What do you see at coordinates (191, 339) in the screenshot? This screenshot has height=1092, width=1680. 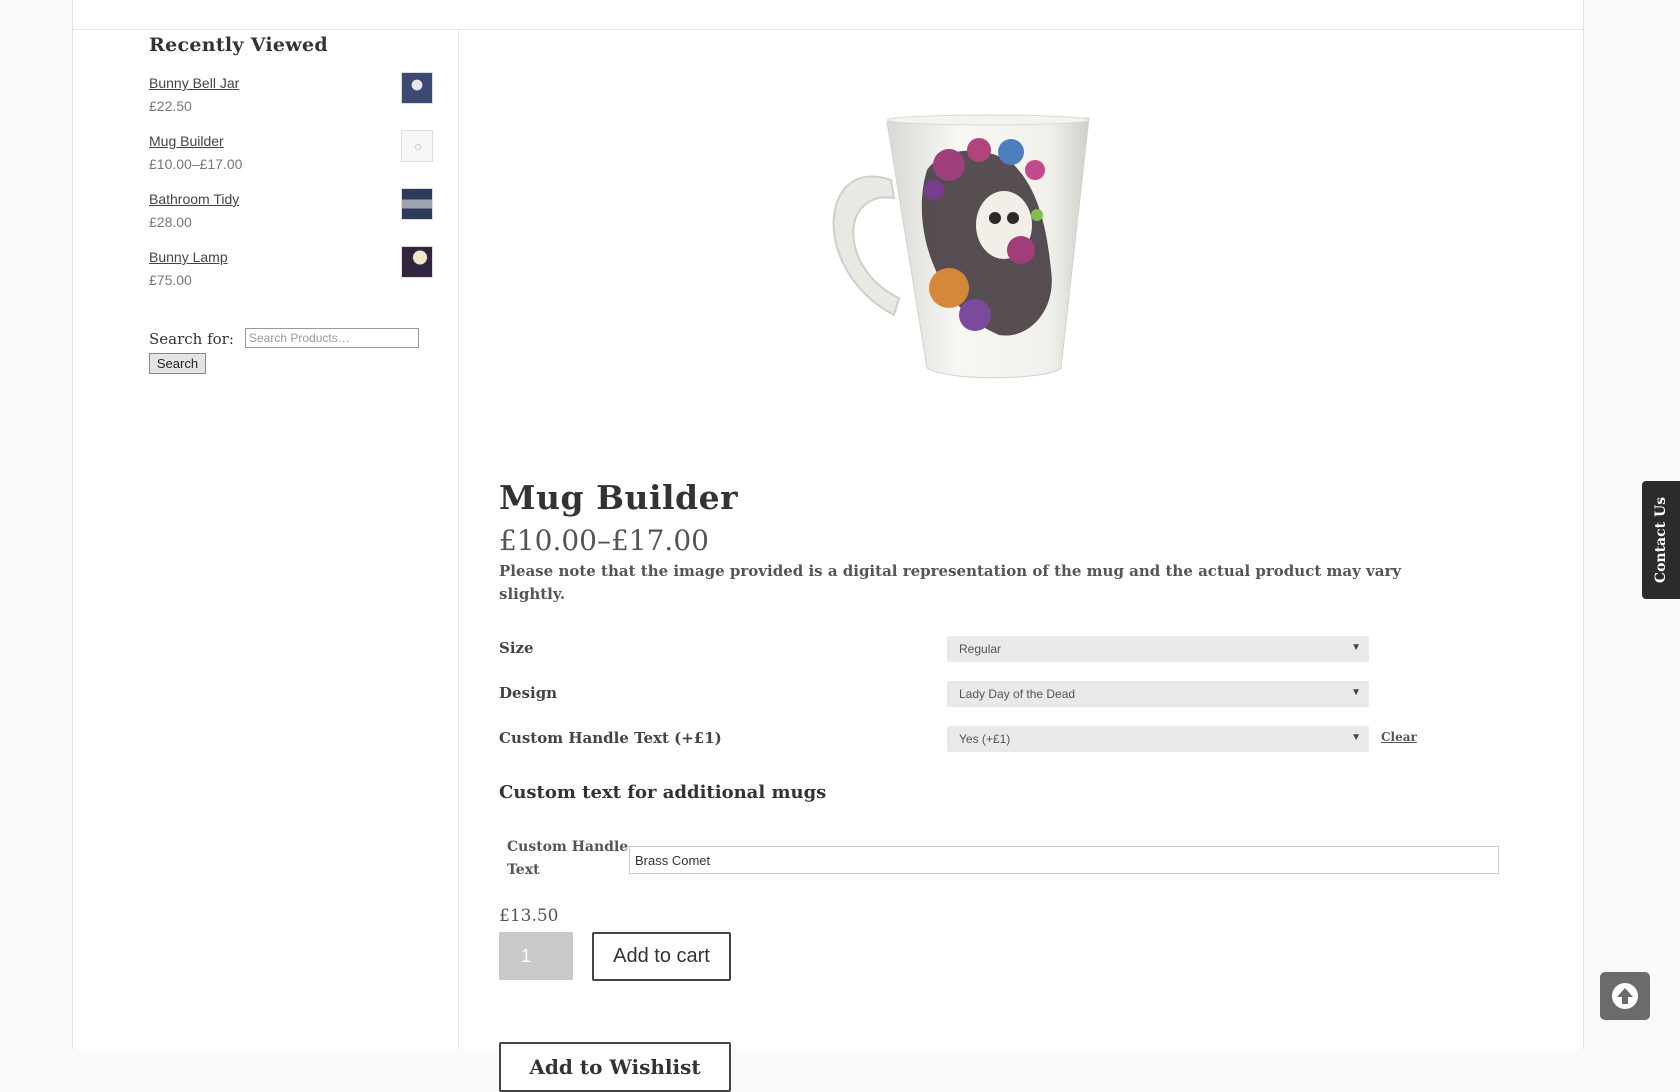 I see `search-label: Search for:` at bounding box center [191, 339].